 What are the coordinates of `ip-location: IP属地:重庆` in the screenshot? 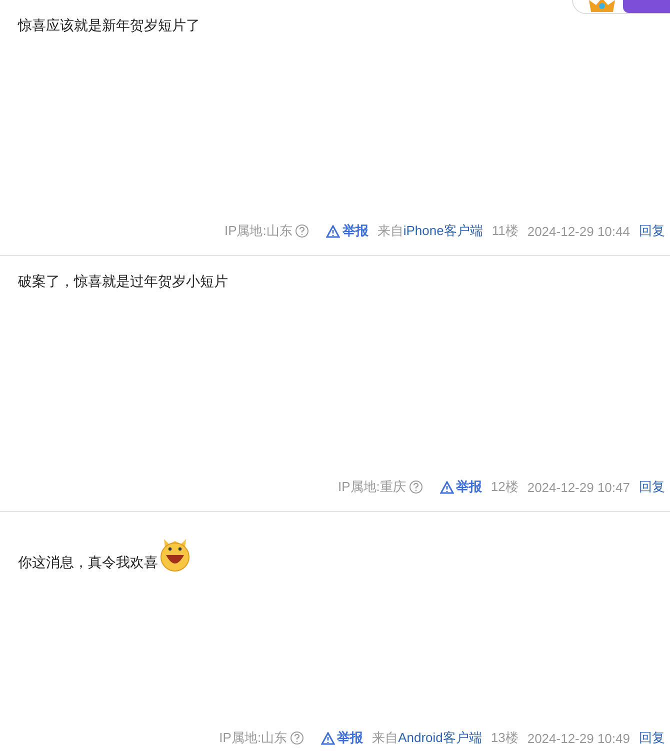 It's located at (372, 487).